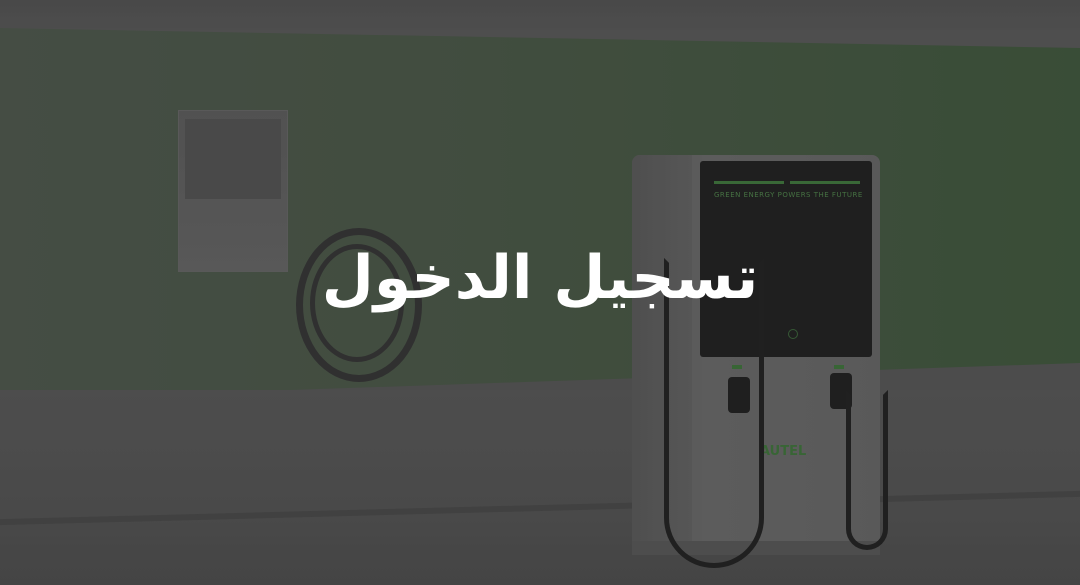 The height and width of the screenshot is (585, 1080). I want to click on page-title: تسجيل الدخول, so click(540, 278).